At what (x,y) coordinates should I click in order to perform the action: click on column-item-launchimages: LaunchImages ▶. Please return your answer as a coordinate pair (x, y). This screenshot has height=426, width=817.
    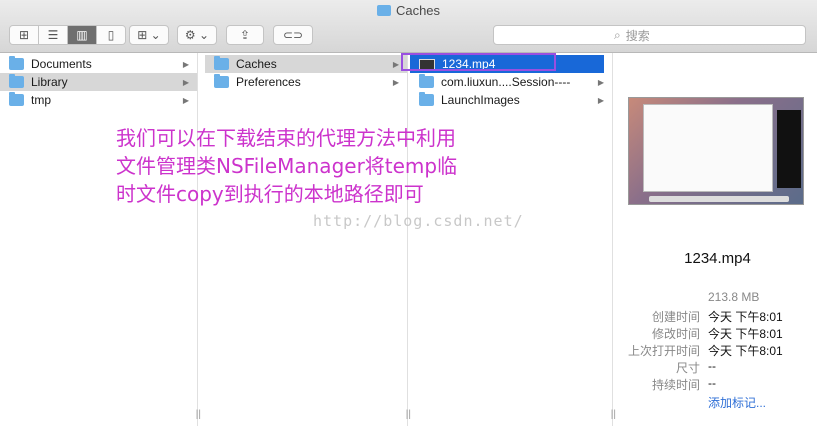
    Looking at the image, I should click on (511, 100).